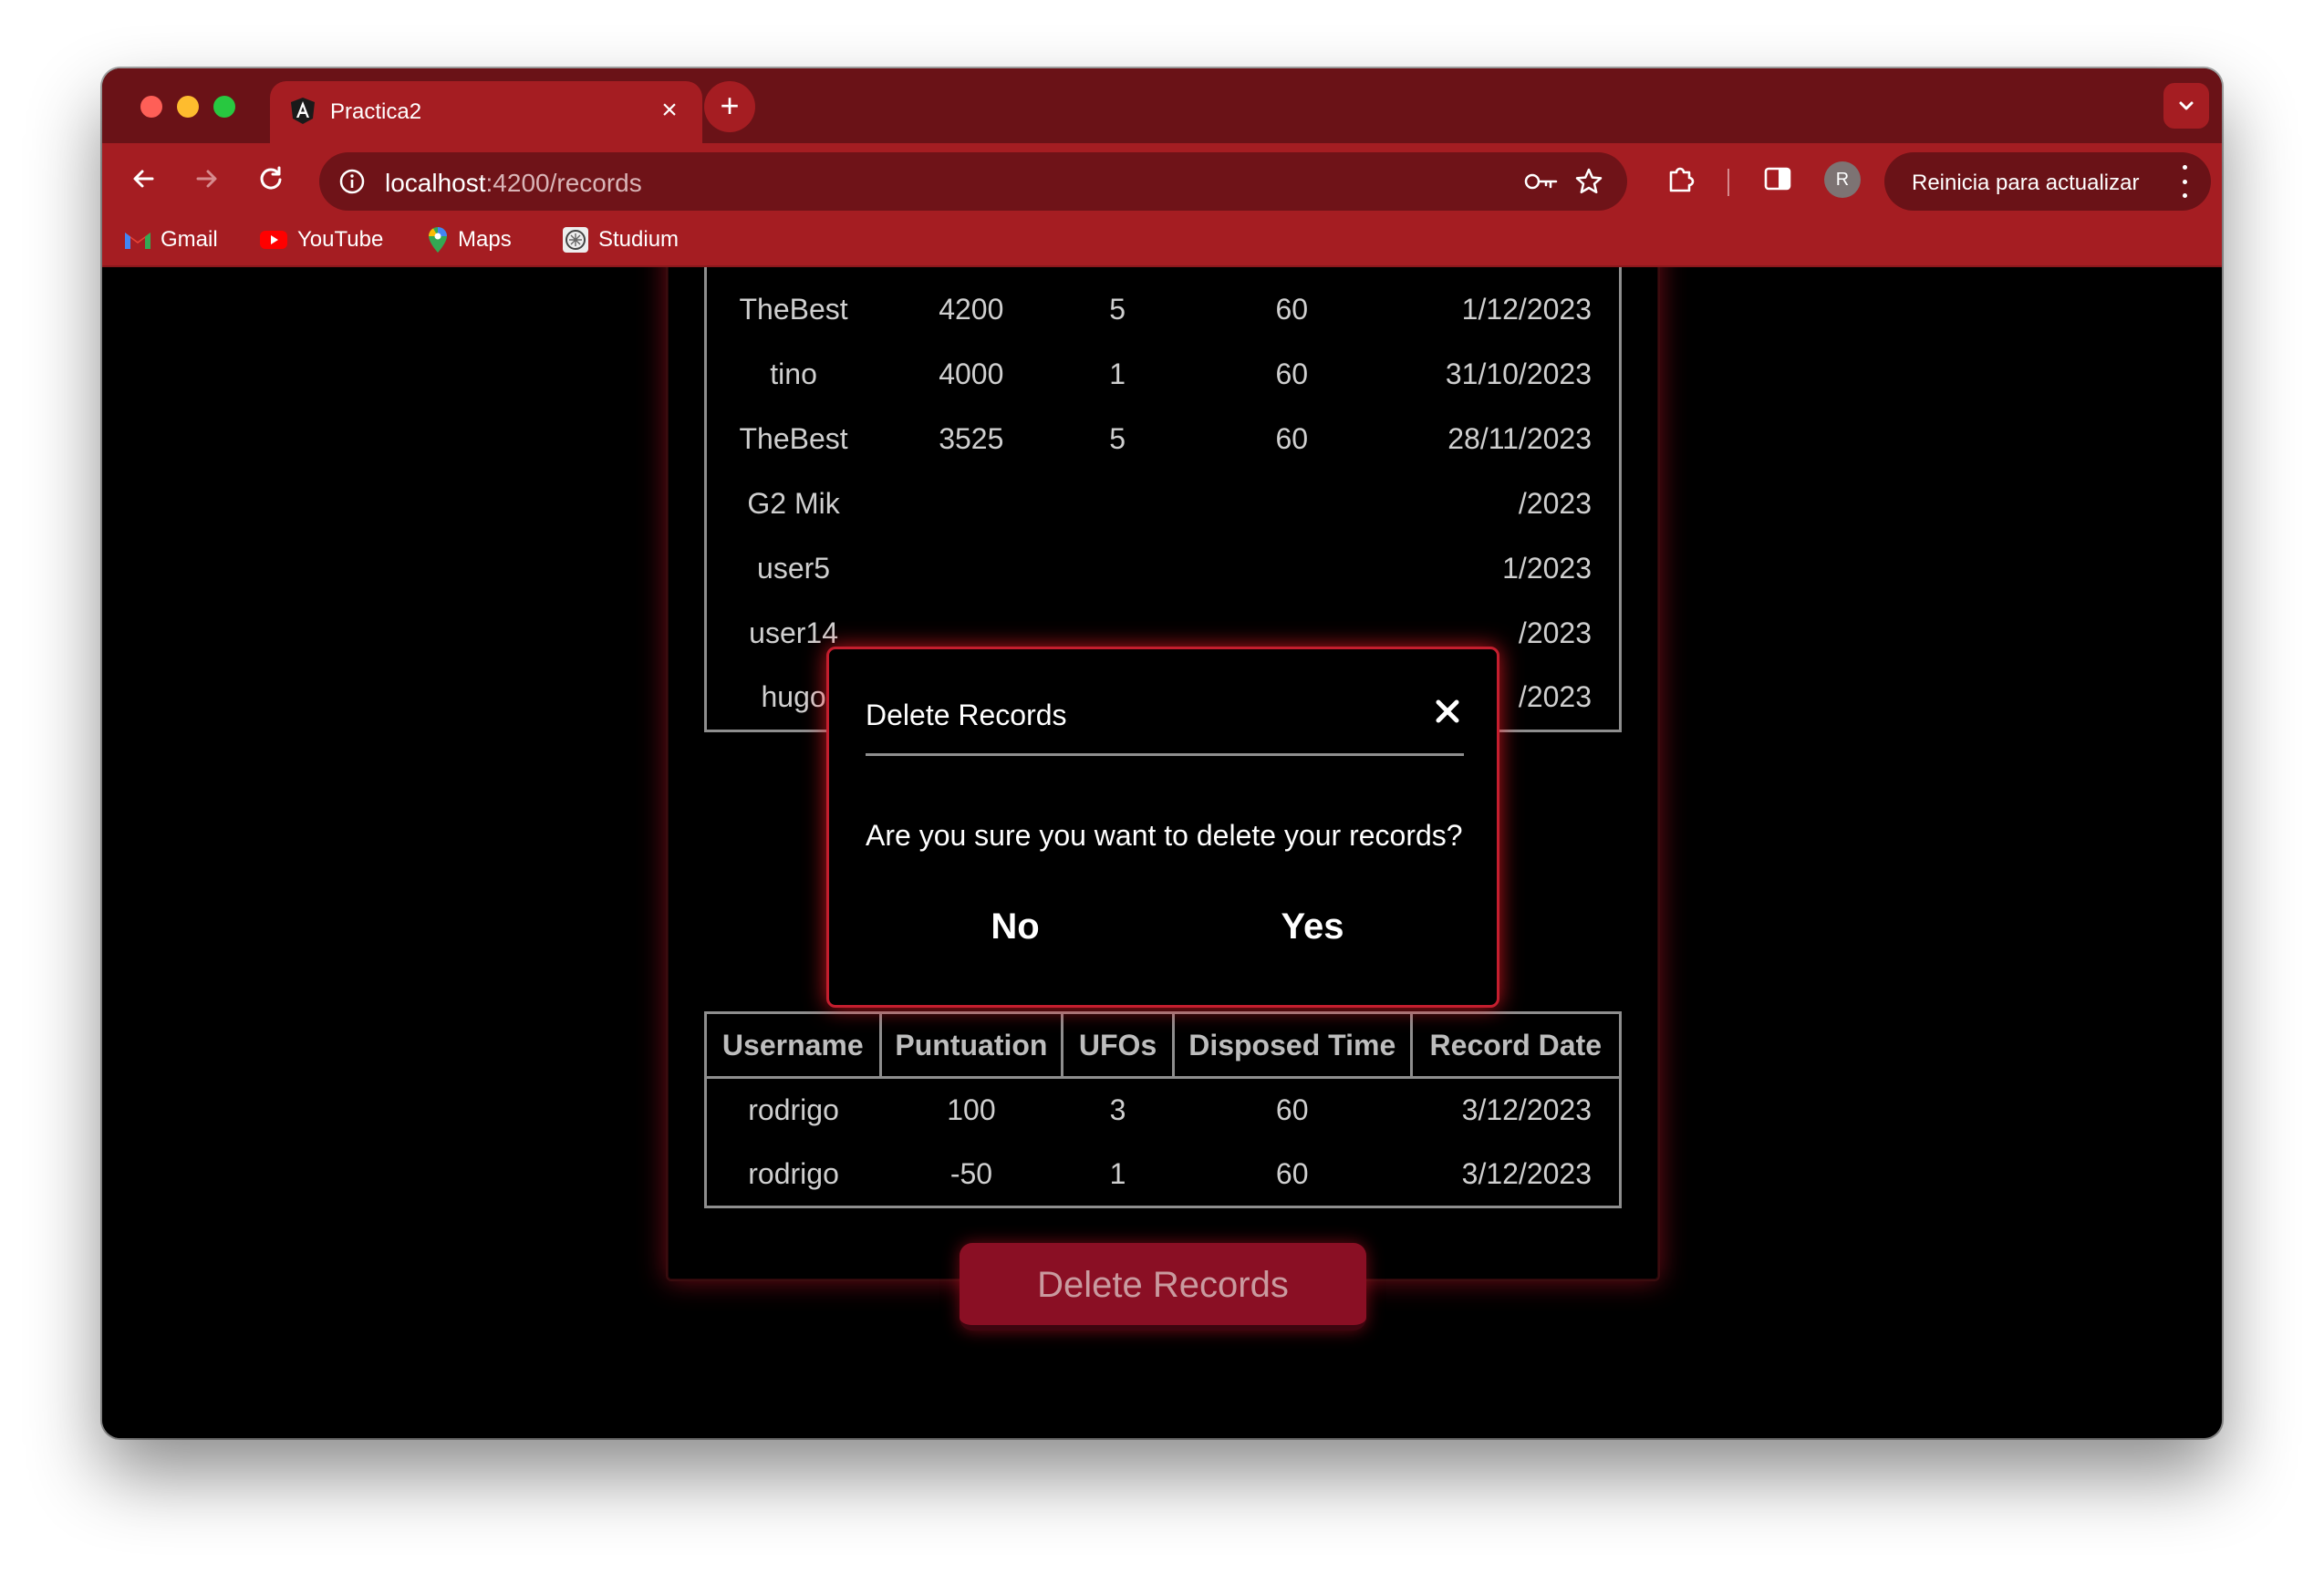 The width and height of the screenshot is (2324, 1574). Describe the element at coordinates (1541, 182) in the screenshot. I see `password-key-icon` at that location.